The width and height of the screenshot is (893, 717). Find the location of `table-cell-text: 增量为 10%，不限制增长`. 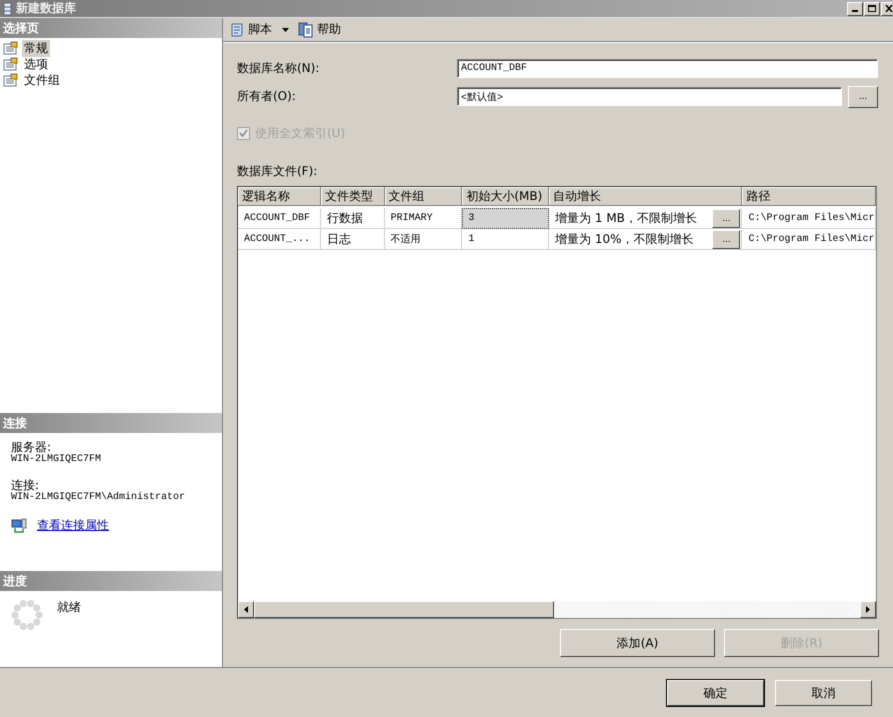

table-cell-text: 增量为 10%，不限制增长 is located at coordinates (624, 239).